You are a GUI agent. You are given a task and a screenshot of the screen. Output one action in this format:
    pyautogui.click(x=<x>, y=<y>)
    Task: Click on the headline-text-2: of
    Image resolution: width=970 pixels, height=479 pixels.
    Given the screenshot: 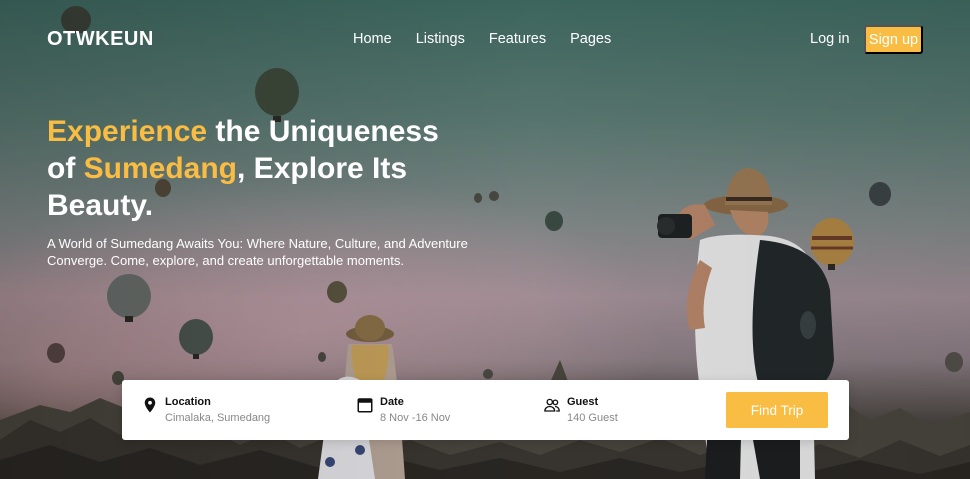 What is the action you would take?
    pyautogui.click(x=65, y=168)
    